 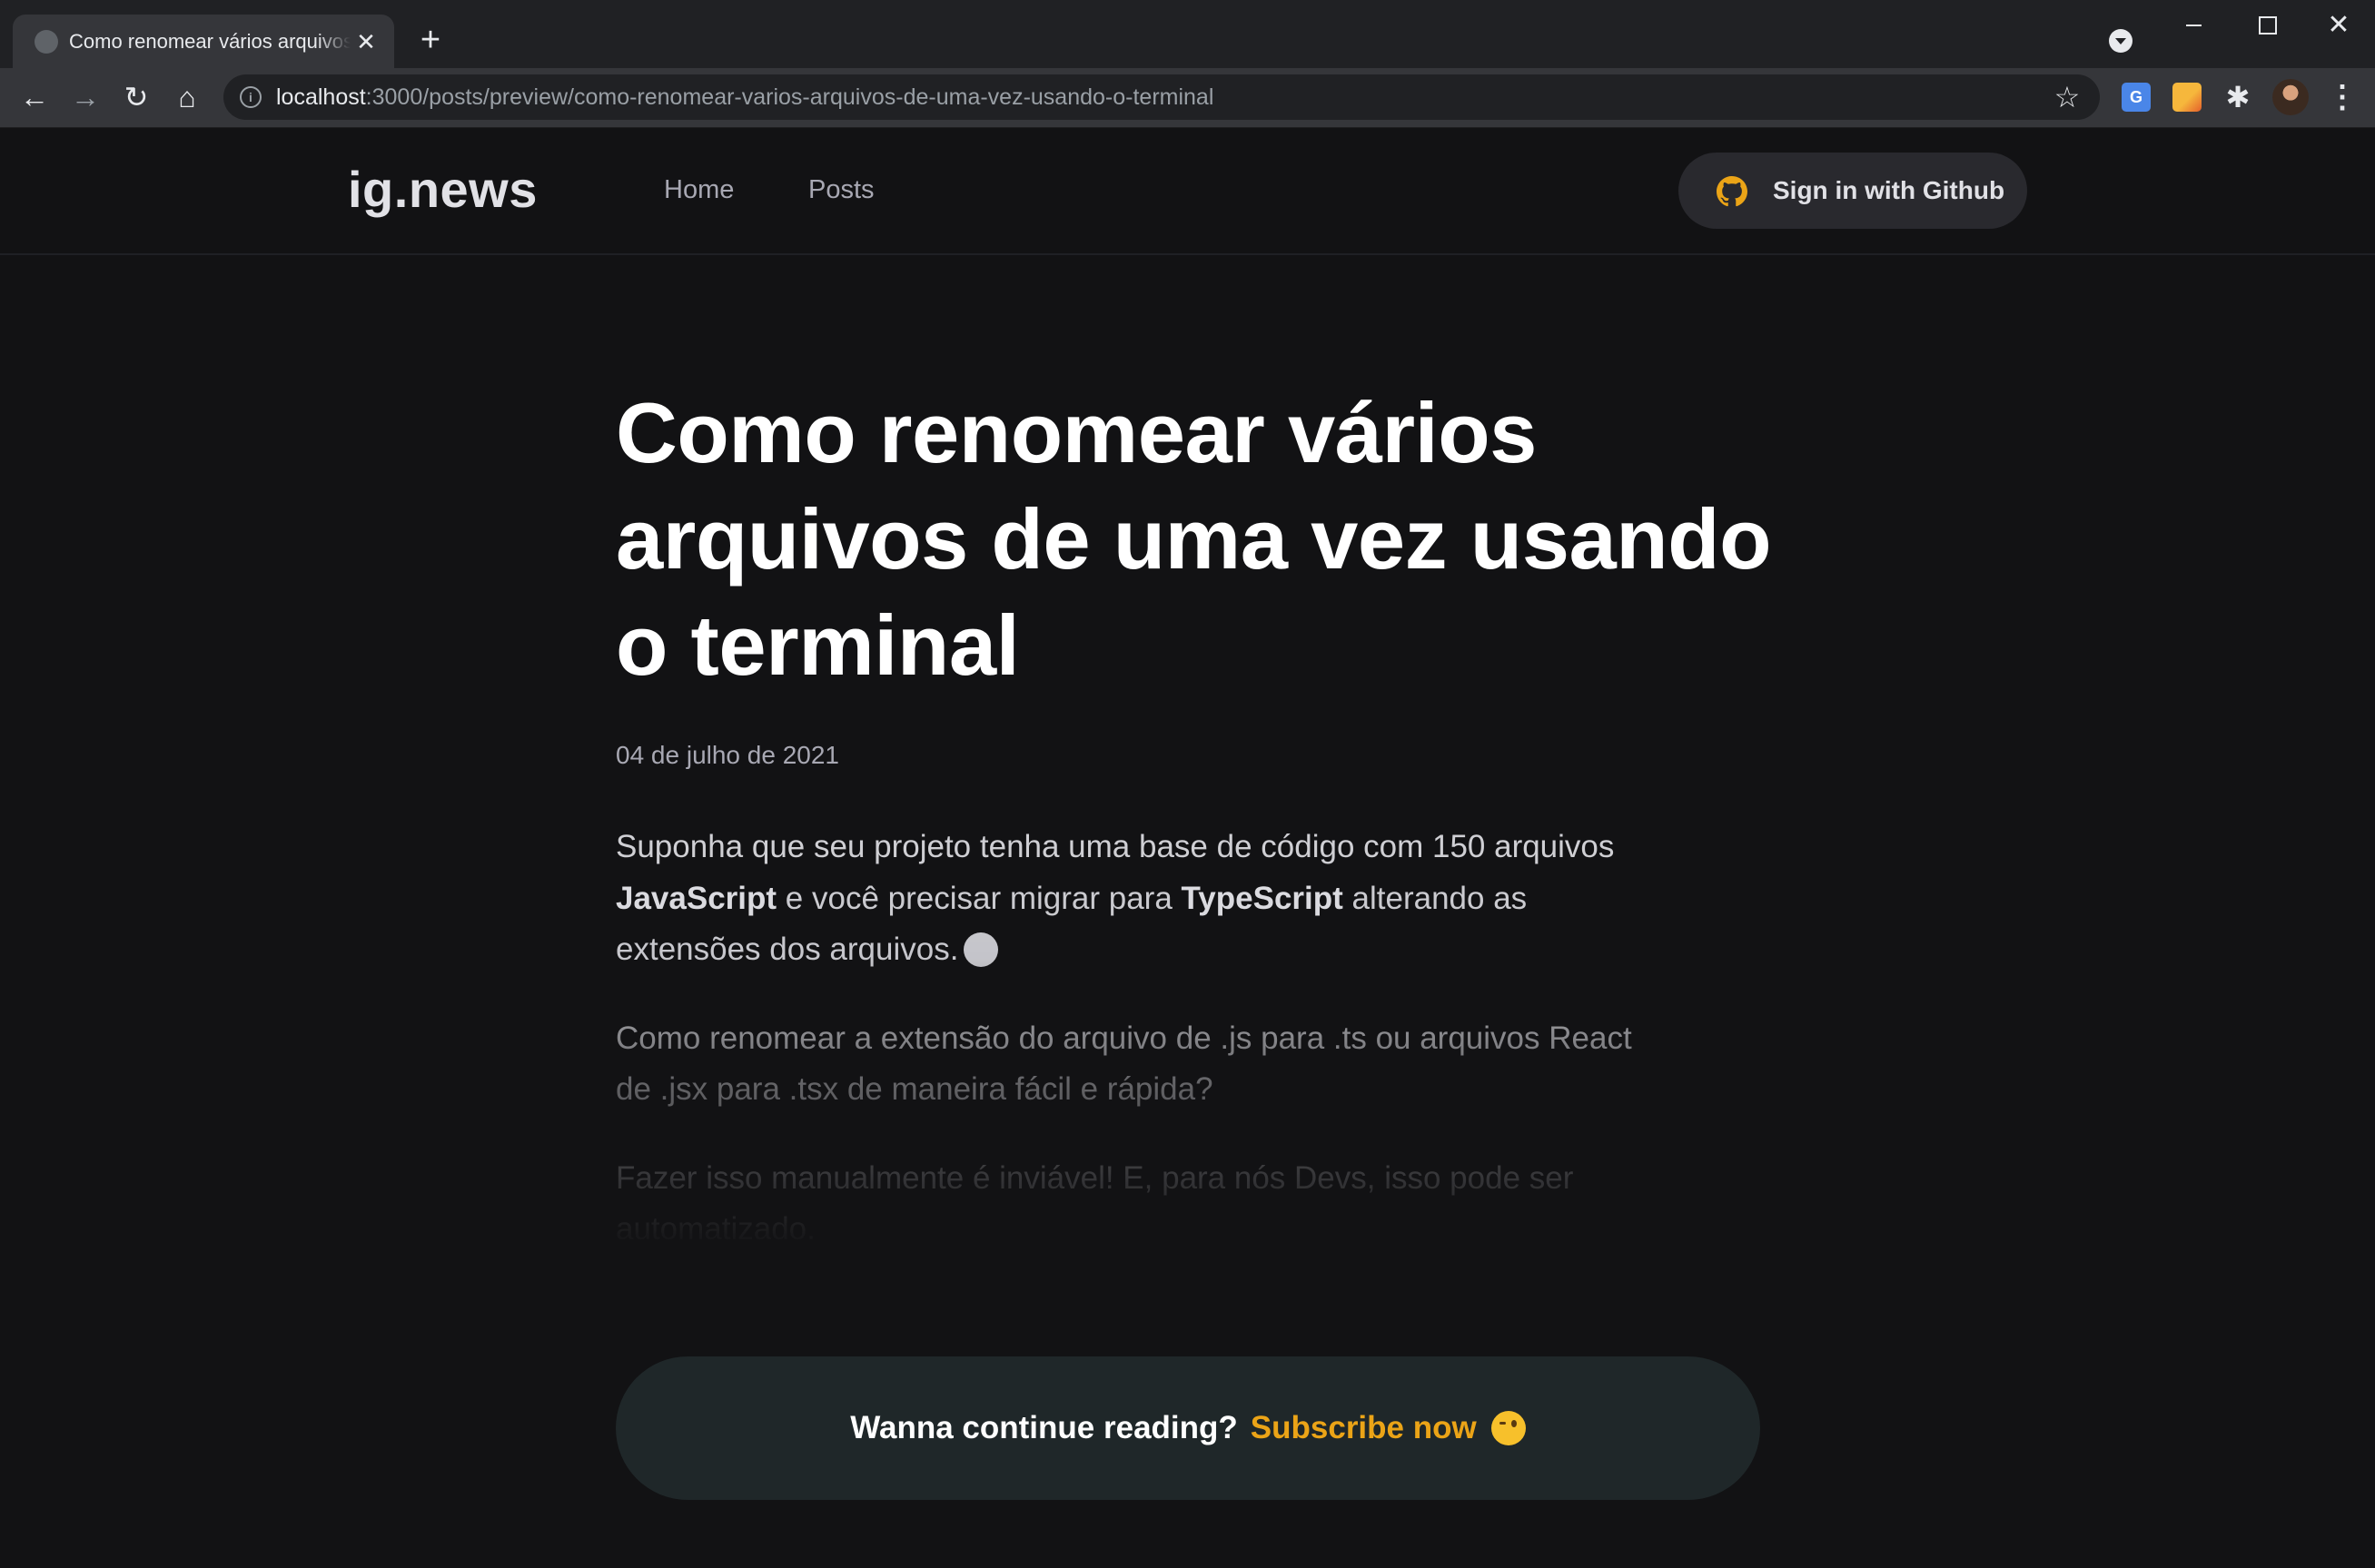 What do you see at coordinates (2237, 97) in the screenshot?
I see `extensions-puzzle-icon: ✱` at bounding box center [2237, 97].